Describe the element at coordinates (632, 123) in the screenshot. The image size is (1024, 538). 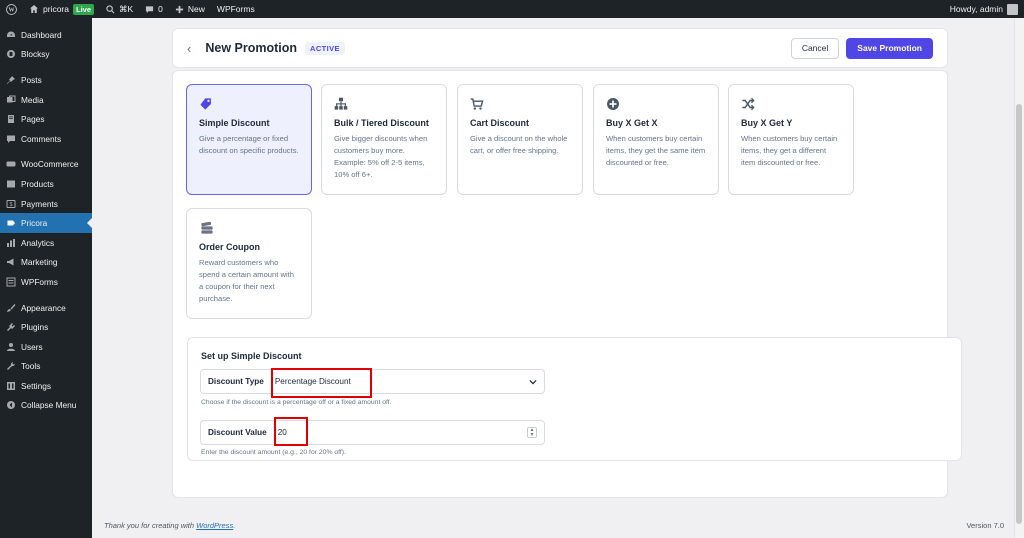
I see `promotion-type-name: Buy X Get X` at that location.